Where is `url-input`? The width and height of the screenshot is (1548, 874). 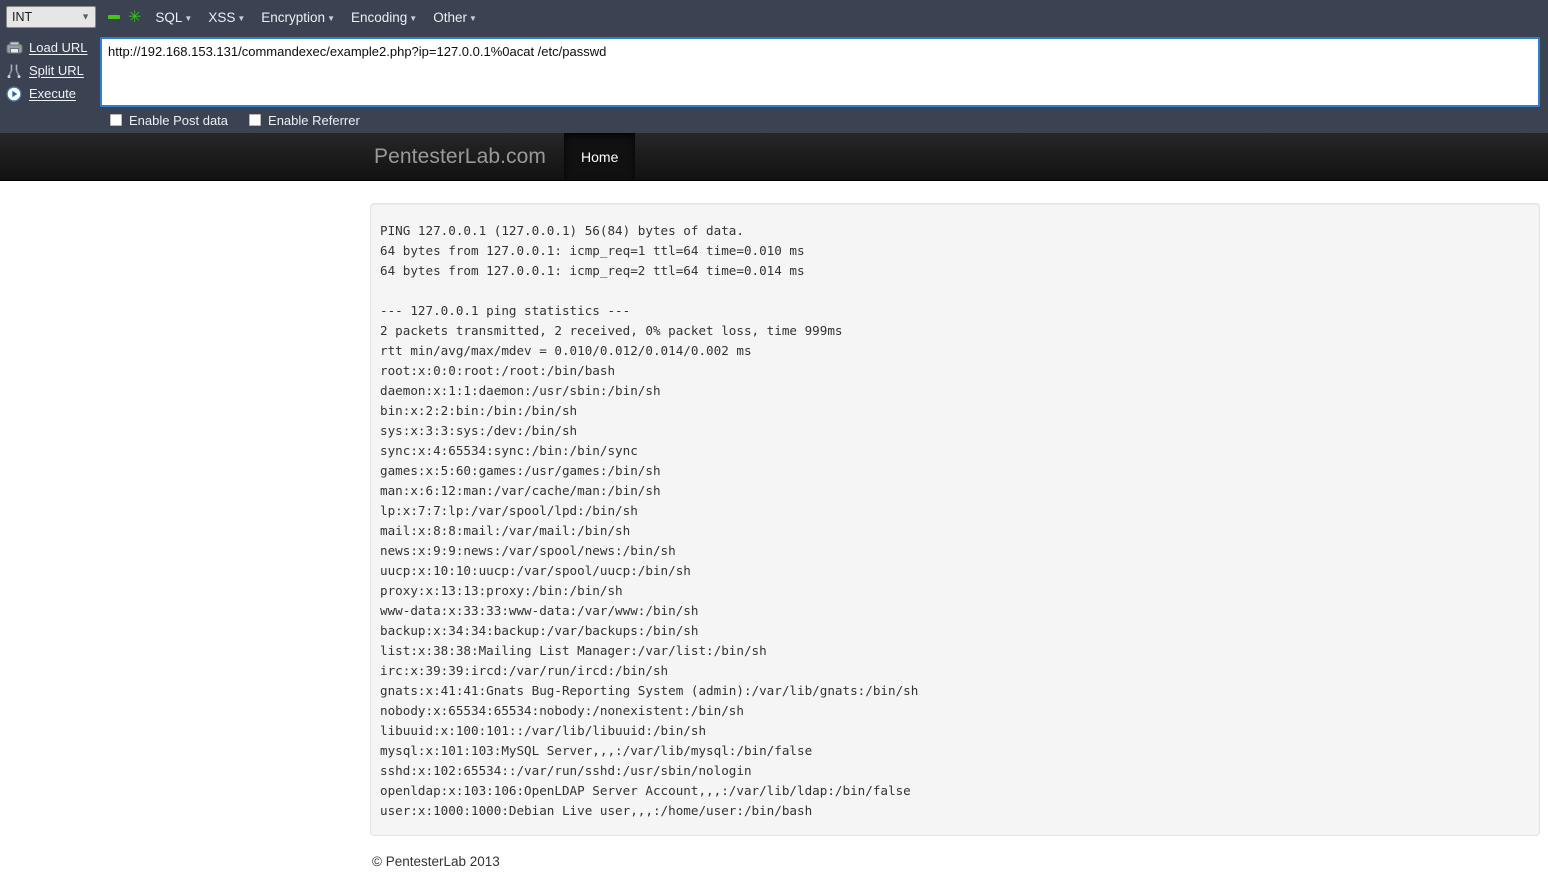
url-input is located at coordinates (820, 72).